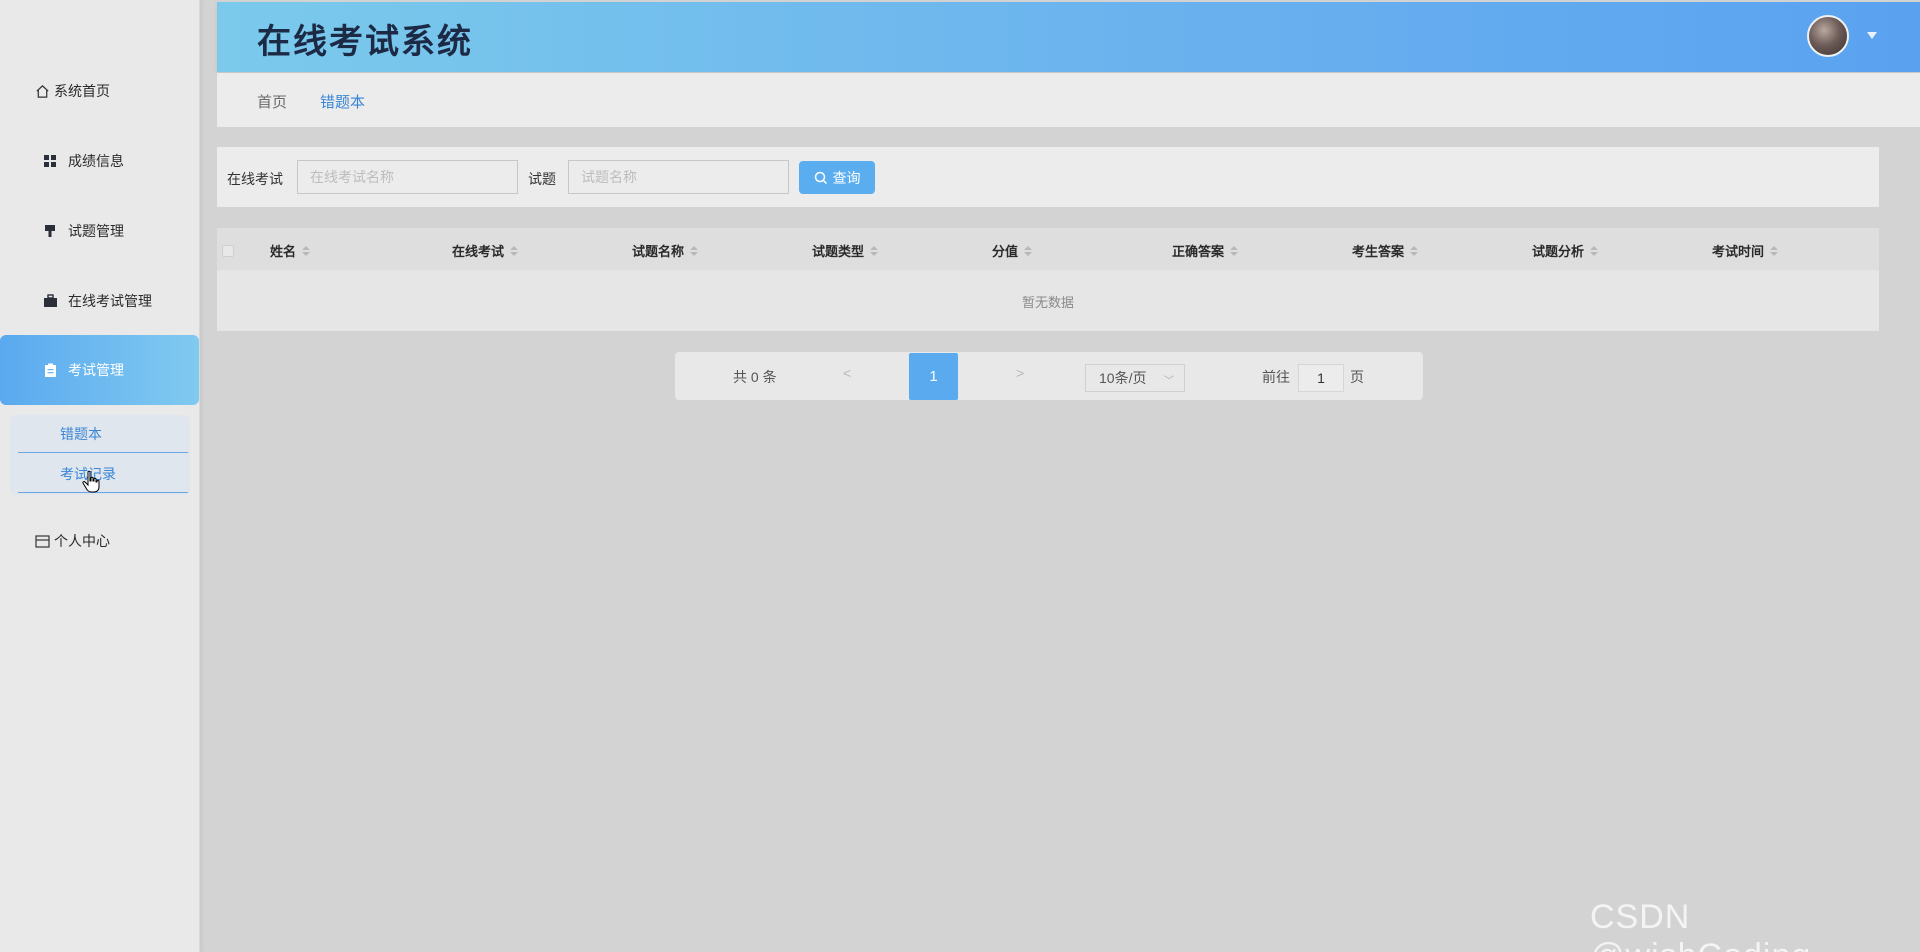 Image resolution: width=1920 pixels, height=952 pixels. Describe the element at coordinates (42, 91) in the screenshot. I see `home-icon` at that location.